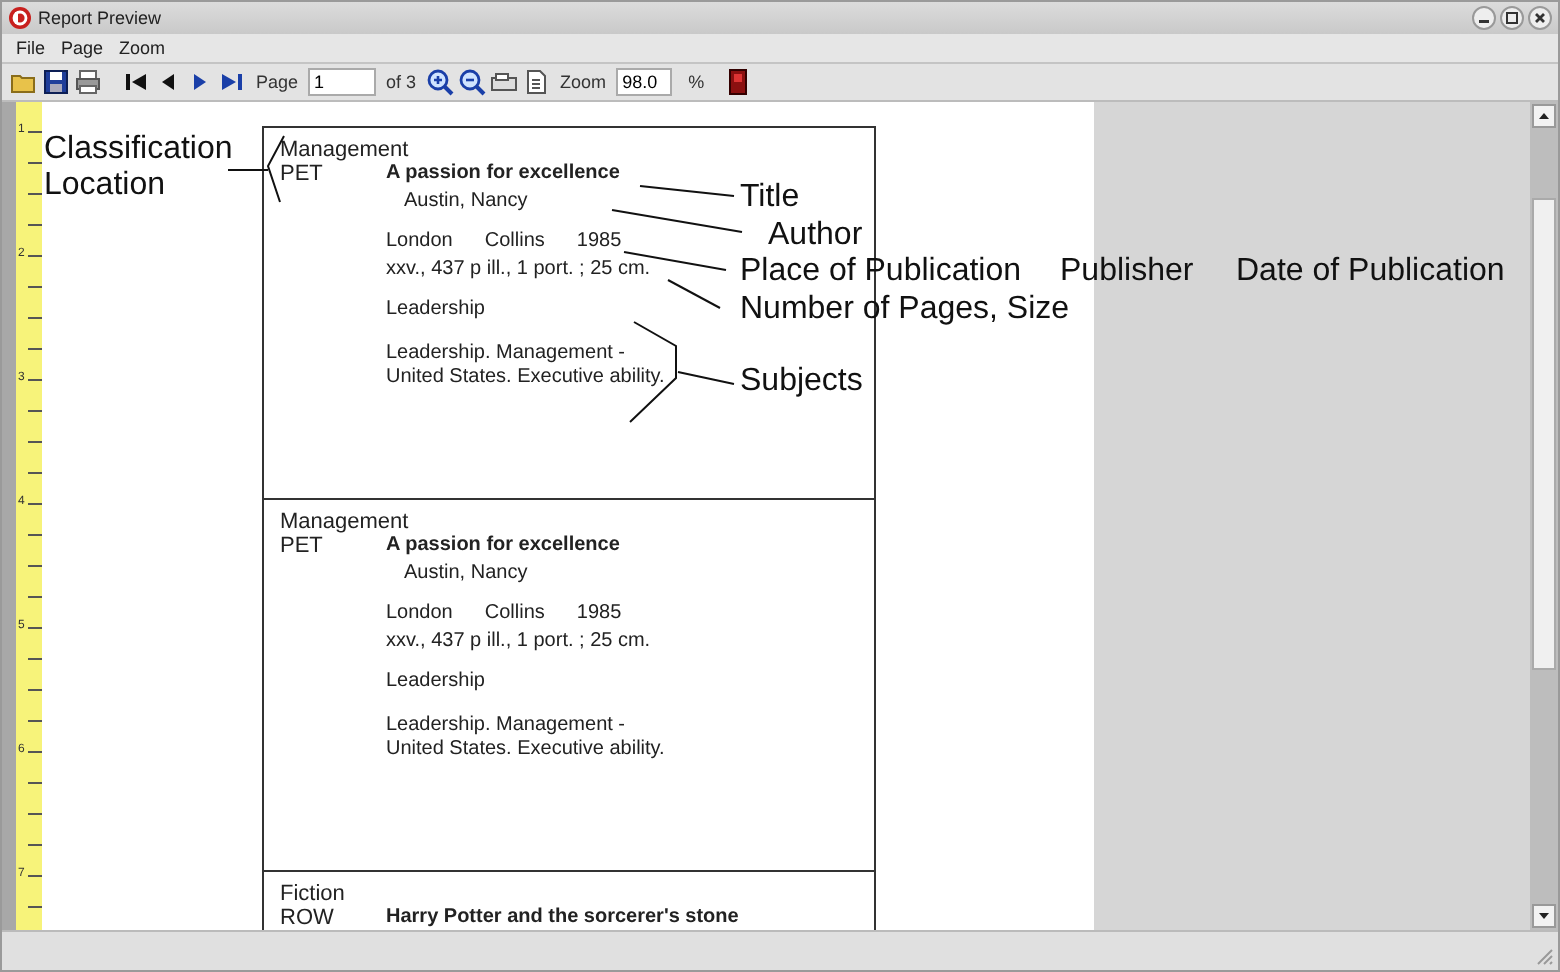  Describe the element at coordinates (104, 186) in the screenshot. I see `annotation-label: Location` at that location.